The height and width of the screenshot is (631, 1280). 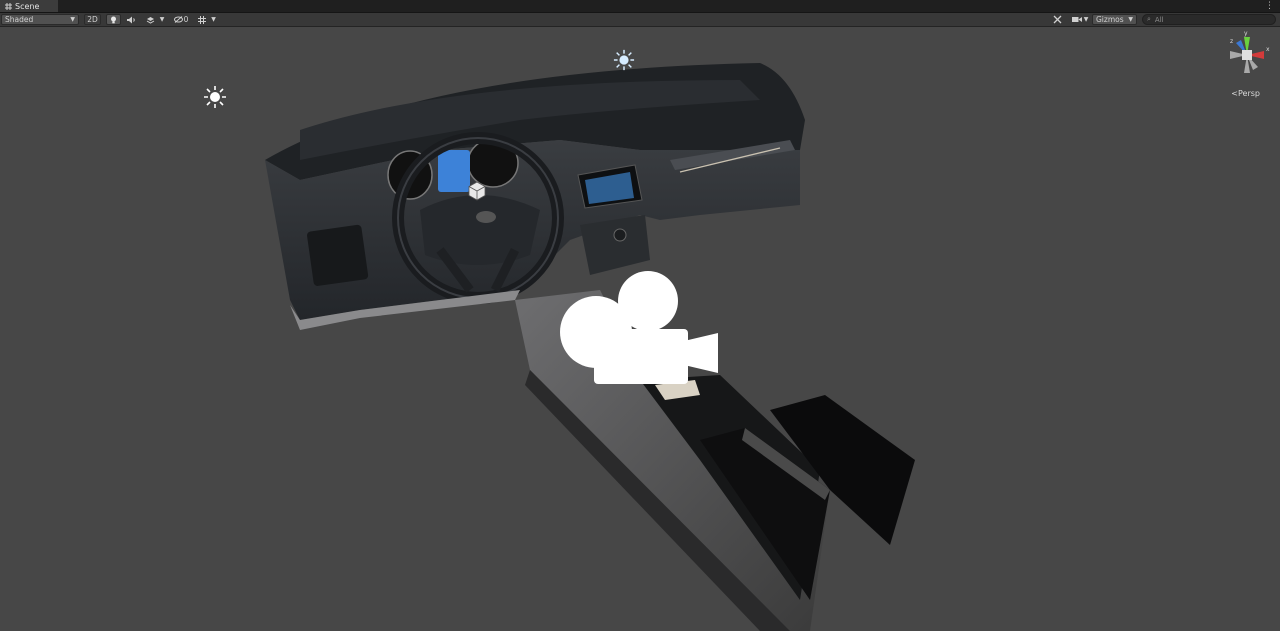 I want to click on wrench-cross-icon, so click(x=1057, y=19).